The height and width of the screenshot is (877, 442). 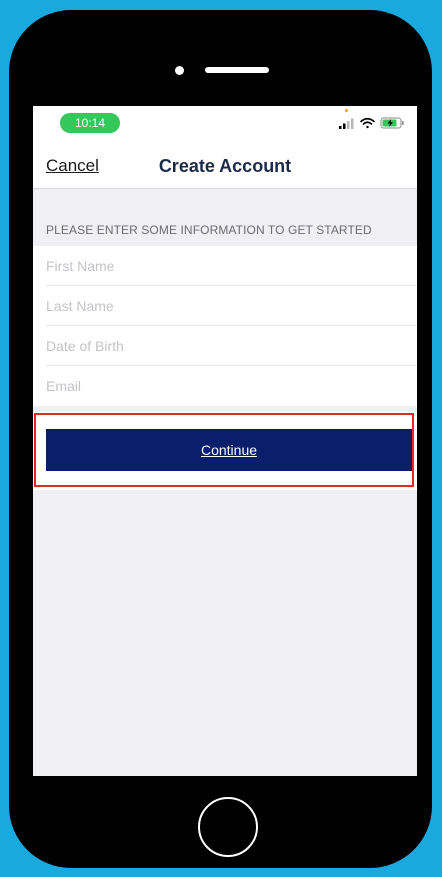 What do you see at coordinates (226, 345) in the screenshot?
I see `date-of-birth-field` at bounding box center [226, 345].